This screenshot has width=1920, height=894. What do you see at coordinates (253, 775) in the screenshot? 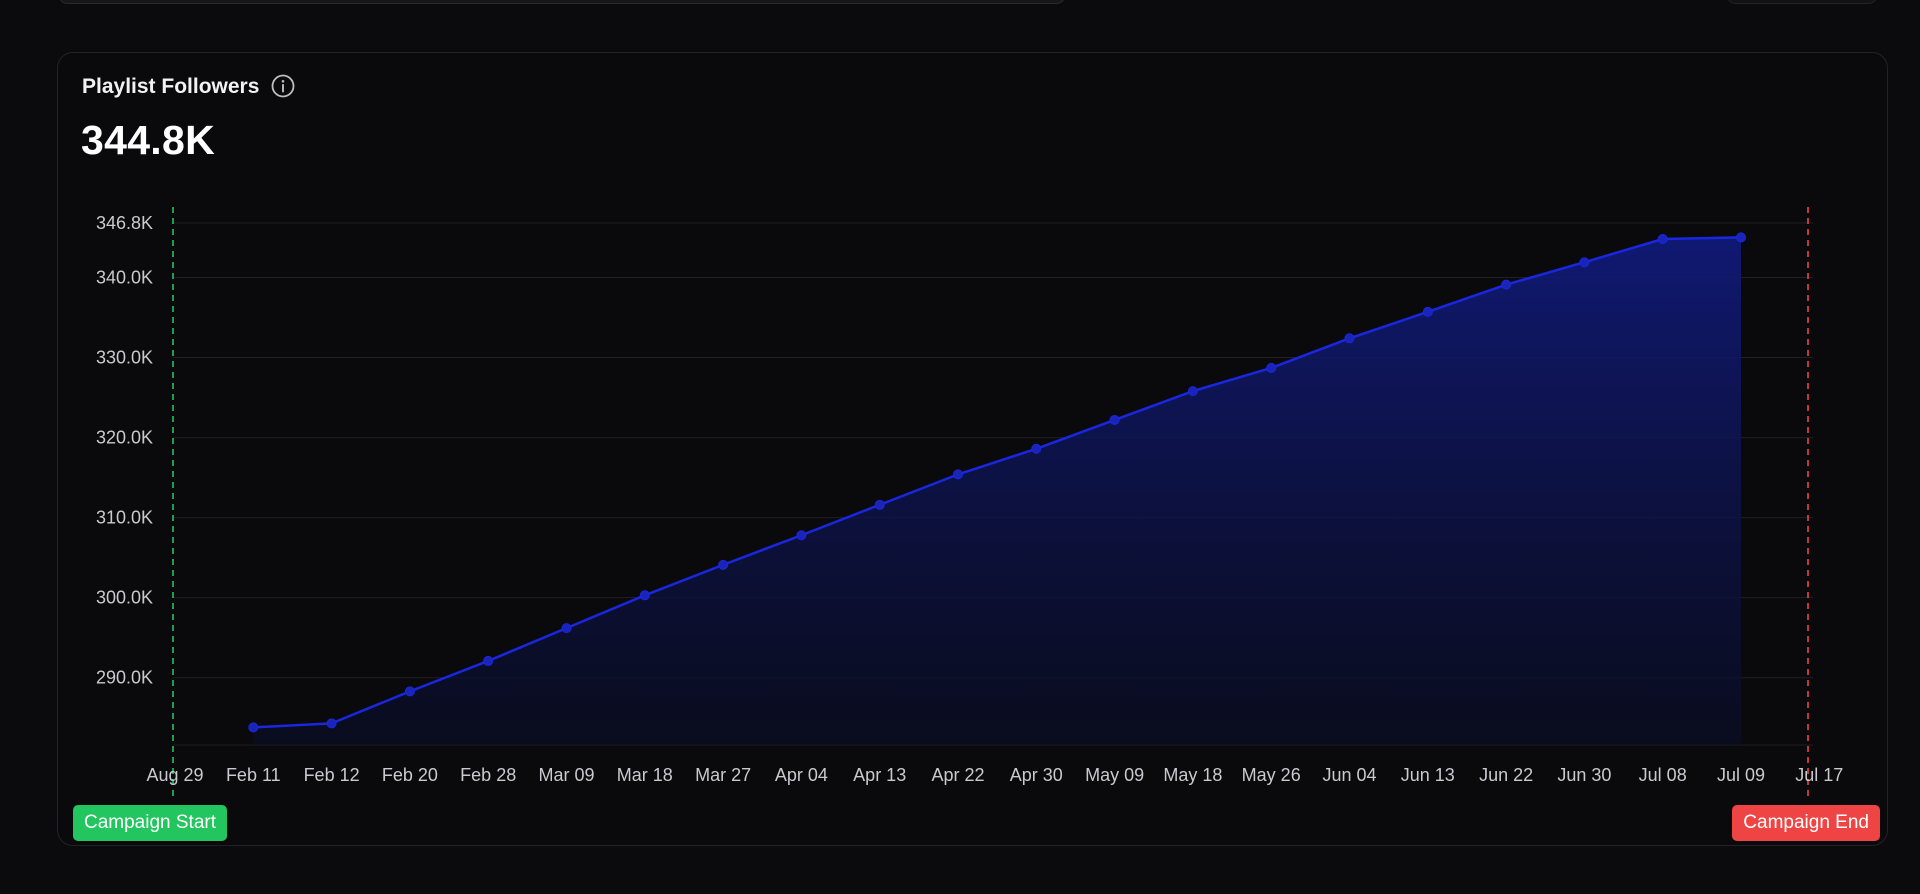
I see `x-tick-label: Feb 11` at bounding box center [253, 775].